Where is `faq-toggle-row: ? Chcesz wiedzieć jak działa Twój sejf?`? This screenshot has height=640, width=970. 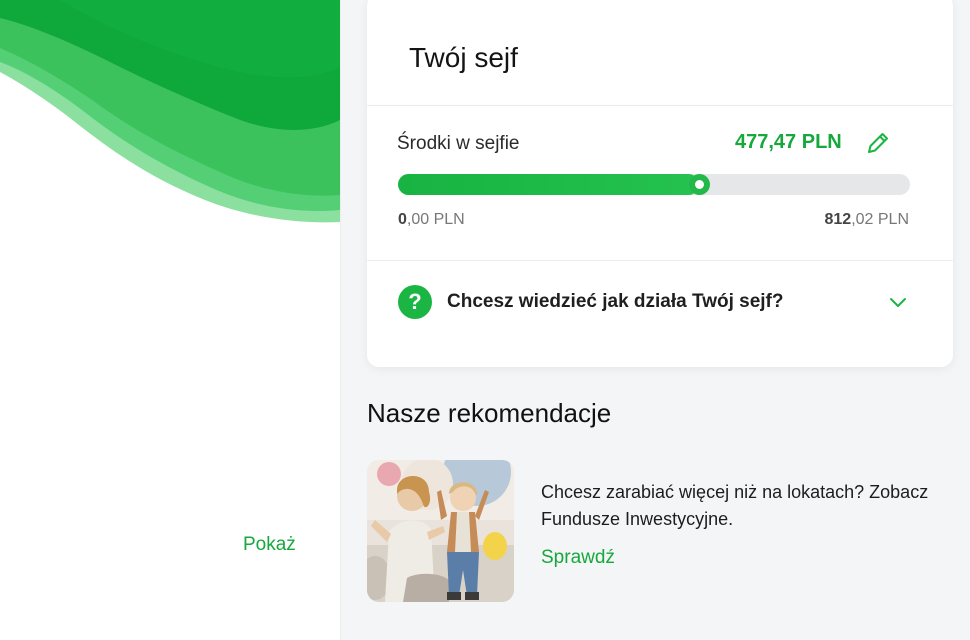
faq-toggle-row: ? Chcesz wiedzieć jak działa Twój sejf? is located at coordinates (660, 307).